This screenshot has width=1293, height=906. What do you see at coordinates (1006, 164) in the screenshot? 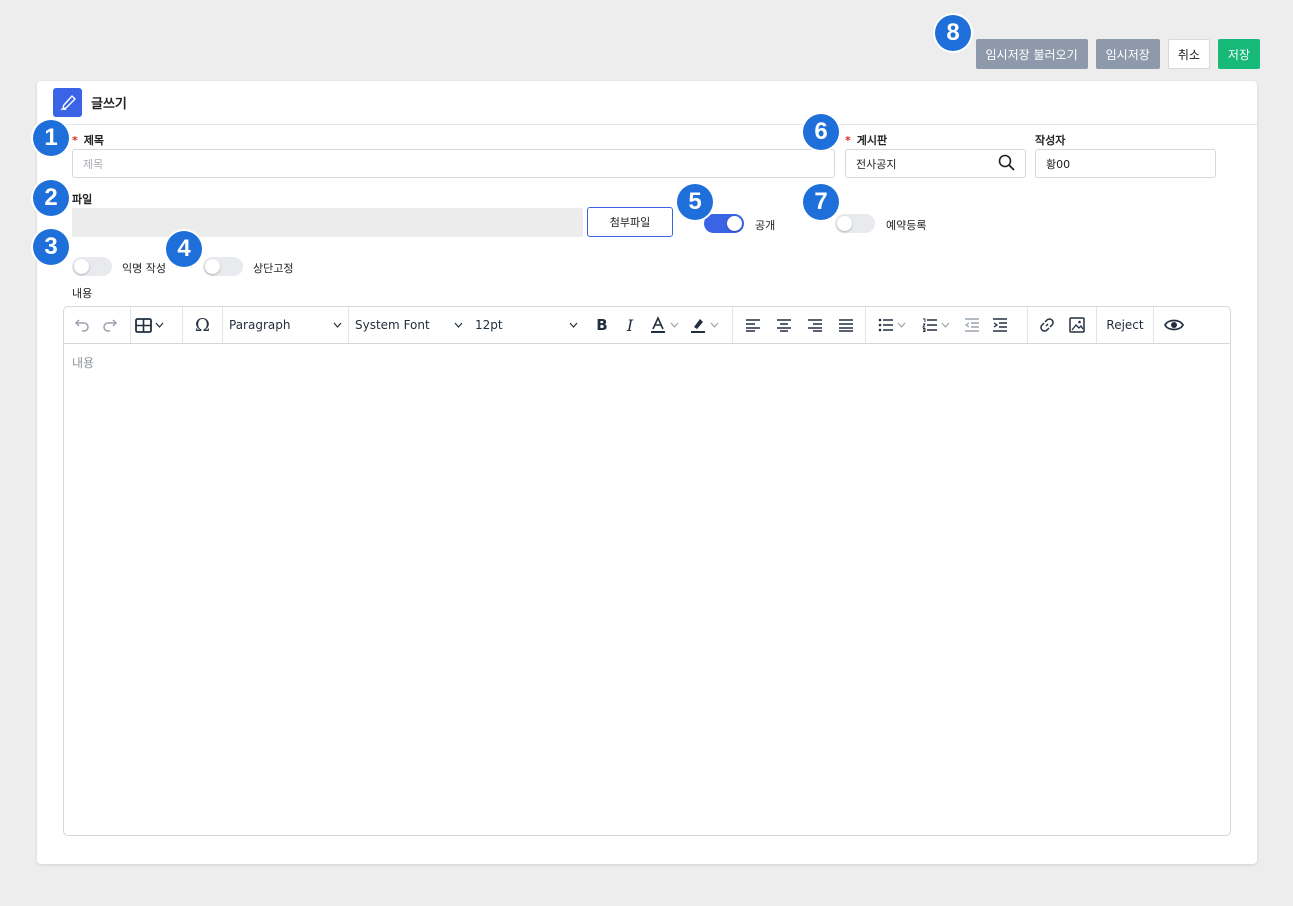
I see `search-icon` at bounding box center [1006, 164].